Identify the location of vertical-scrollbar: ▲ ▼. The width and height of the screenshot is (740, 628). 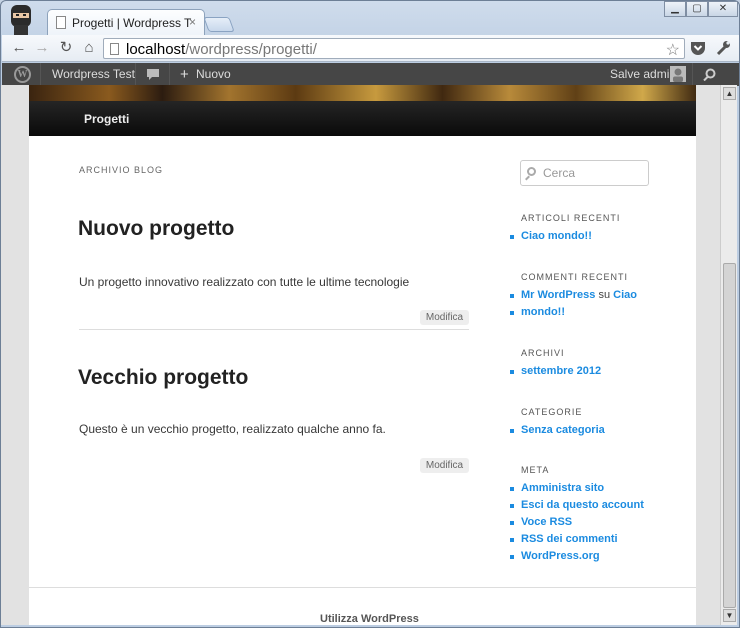
(728, 355).